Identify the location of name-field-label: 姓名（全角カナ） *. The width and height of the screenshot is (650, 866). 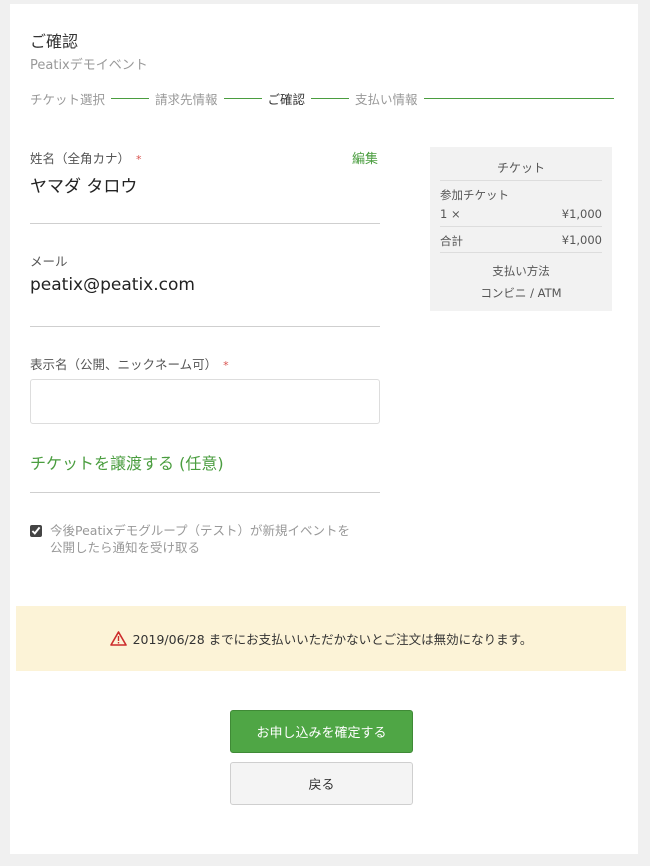
(86, 157).